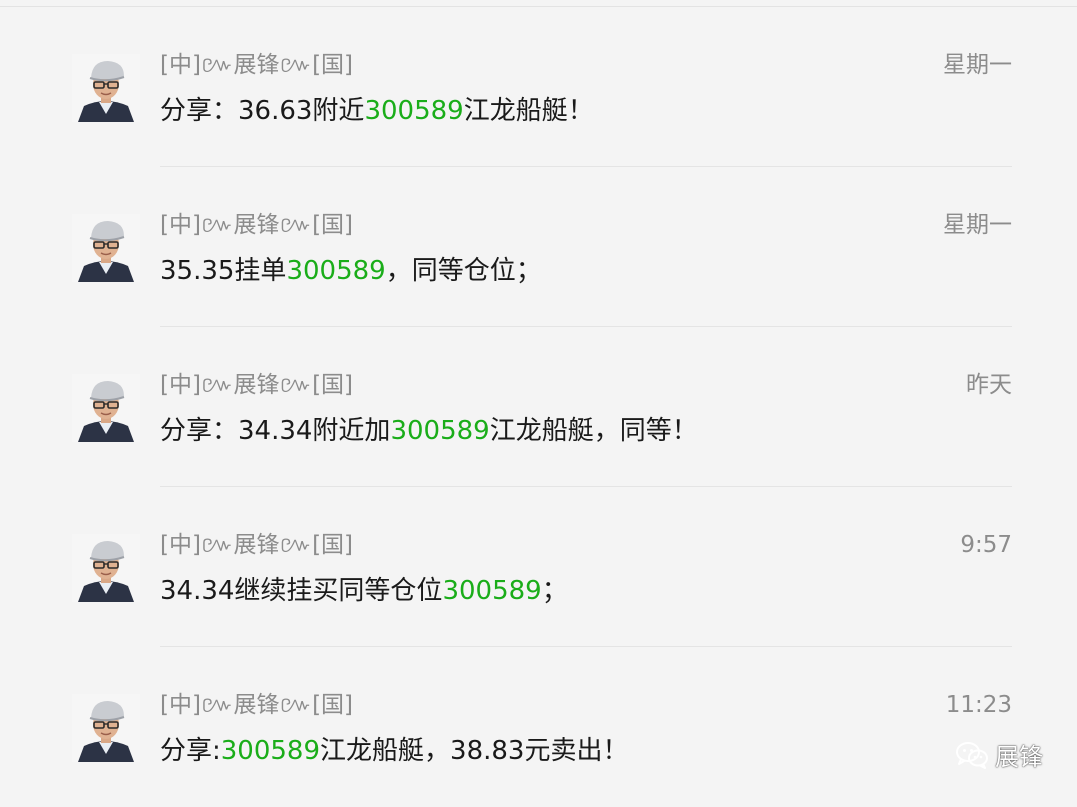 Image resolution: width=1077 pixels, height=807 pixels. I want to click on message-time: 9:57, so click(986, 545).